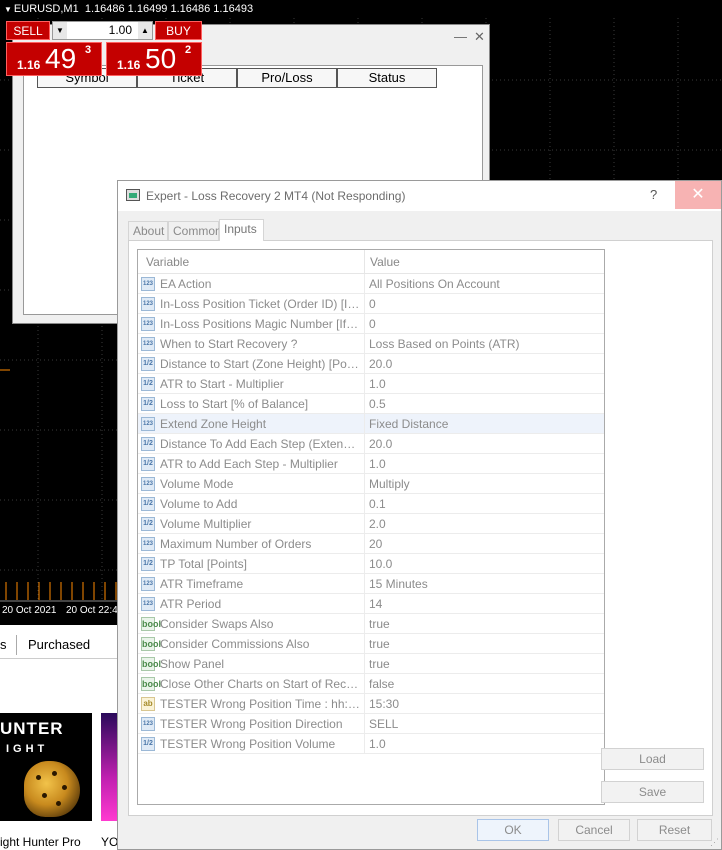  I want to click on input-row: 1/2 Loss to Start [% of Balance] 0.5, so click(371, 404).